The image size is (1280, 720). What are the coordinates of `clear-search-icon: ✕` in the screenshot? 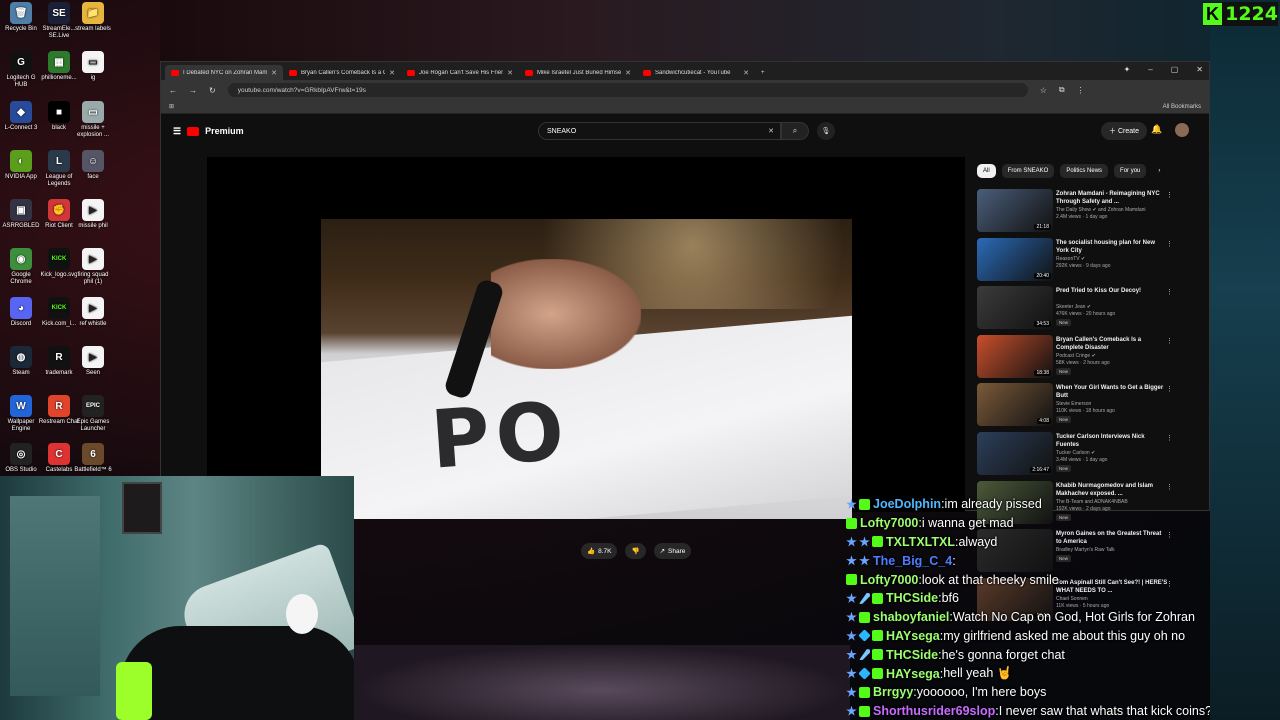 It's located at (771, 131).